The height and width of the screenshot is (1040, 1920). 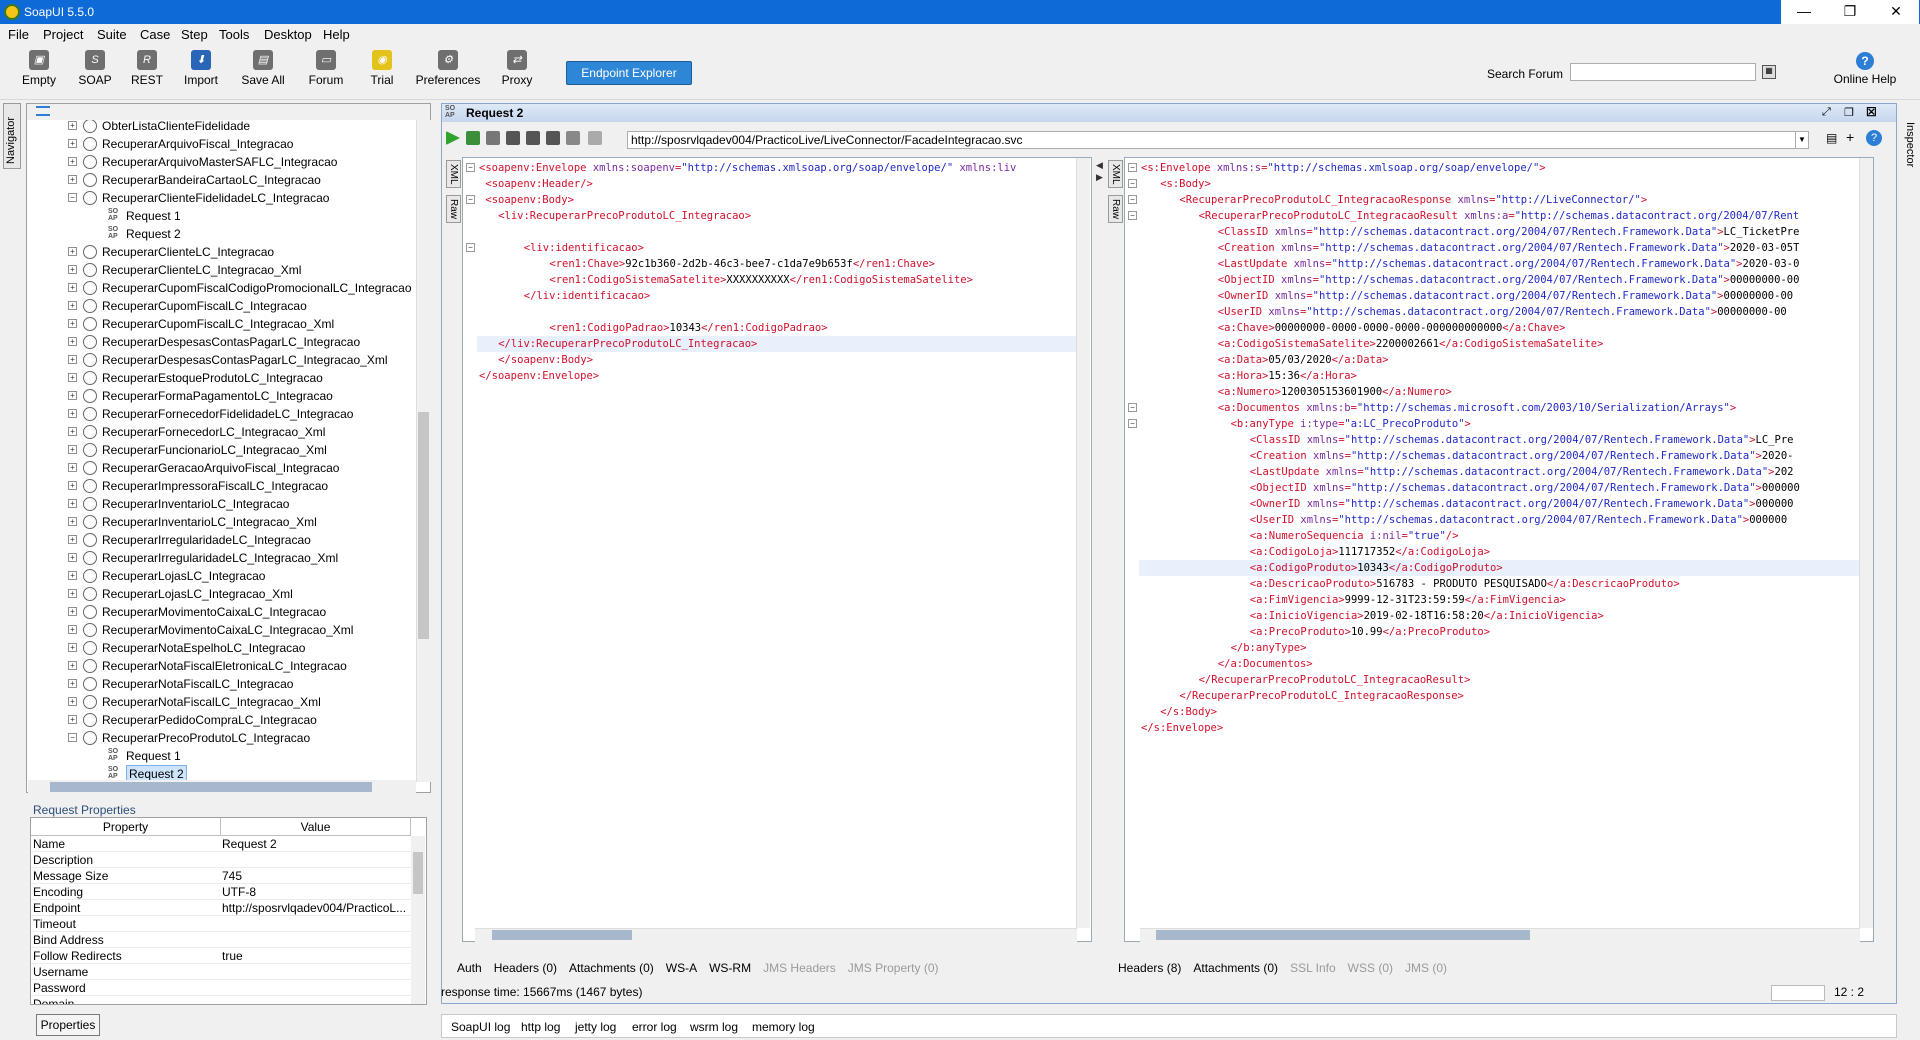 I want to click on property-row: Message Size 745, so click(x=221, y=876).